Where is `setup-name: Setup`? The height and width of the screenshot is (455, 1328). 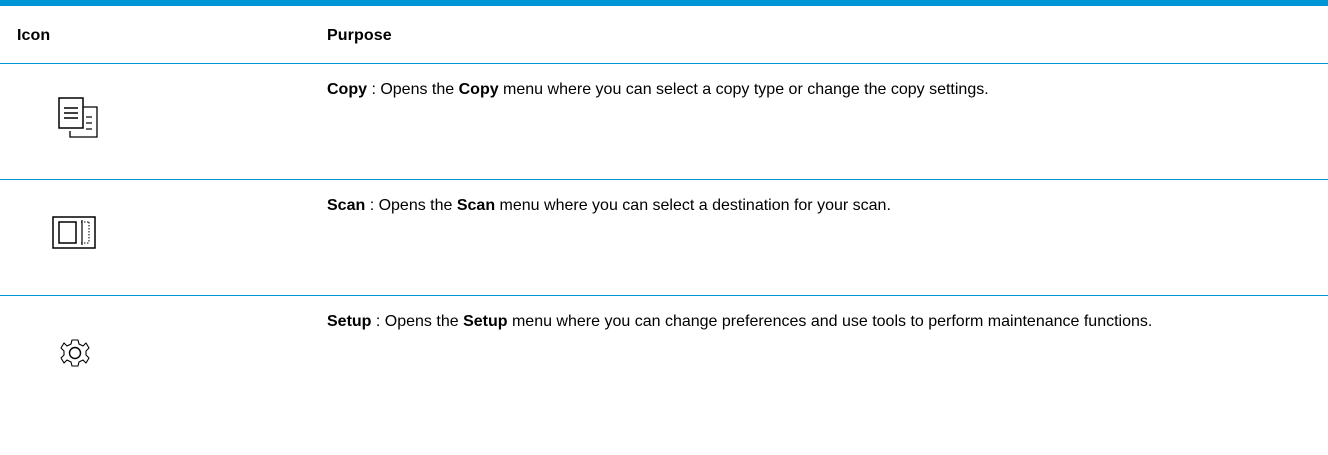
setup-name: Setup is located at coordinates (349, 321).